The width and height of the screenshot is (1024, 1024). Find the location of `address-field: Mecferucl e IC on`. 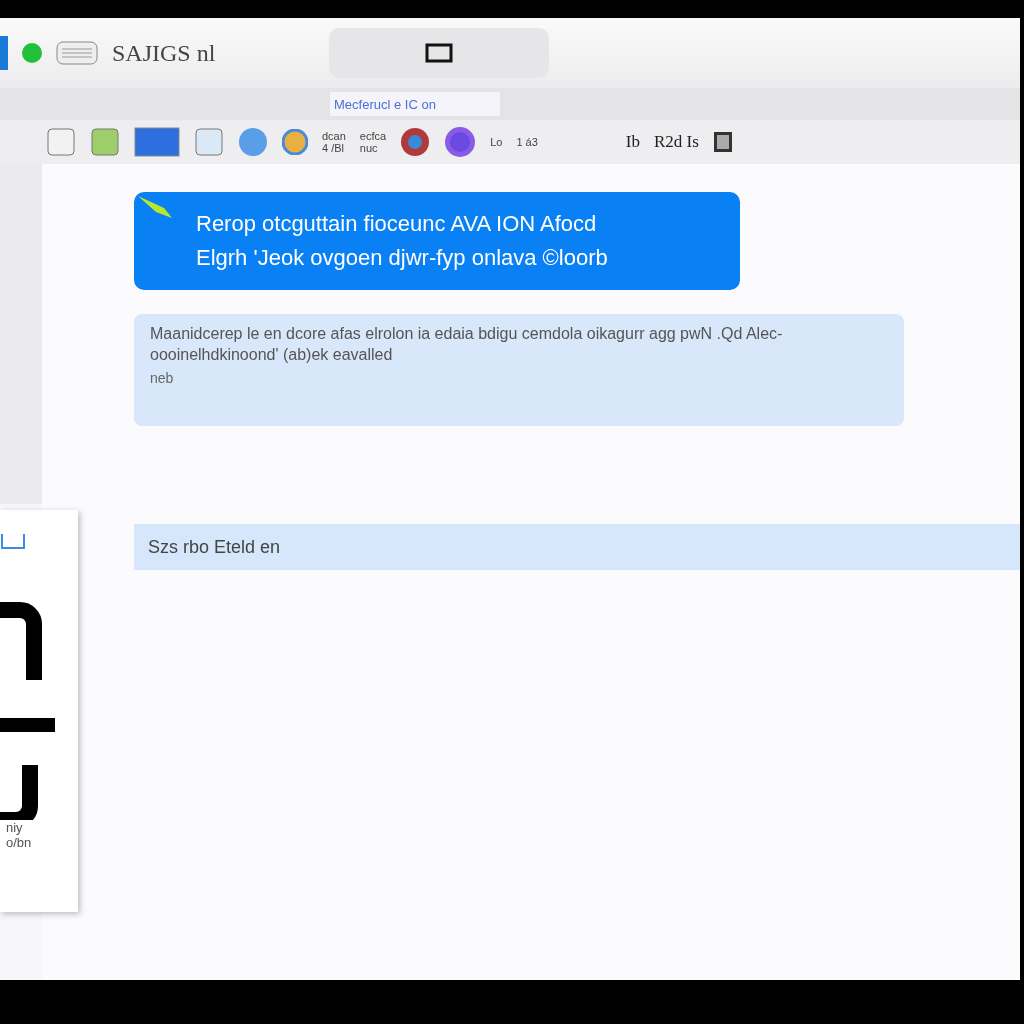

address-field: Mecferucl e IC on is located at coordinates (415, 104).